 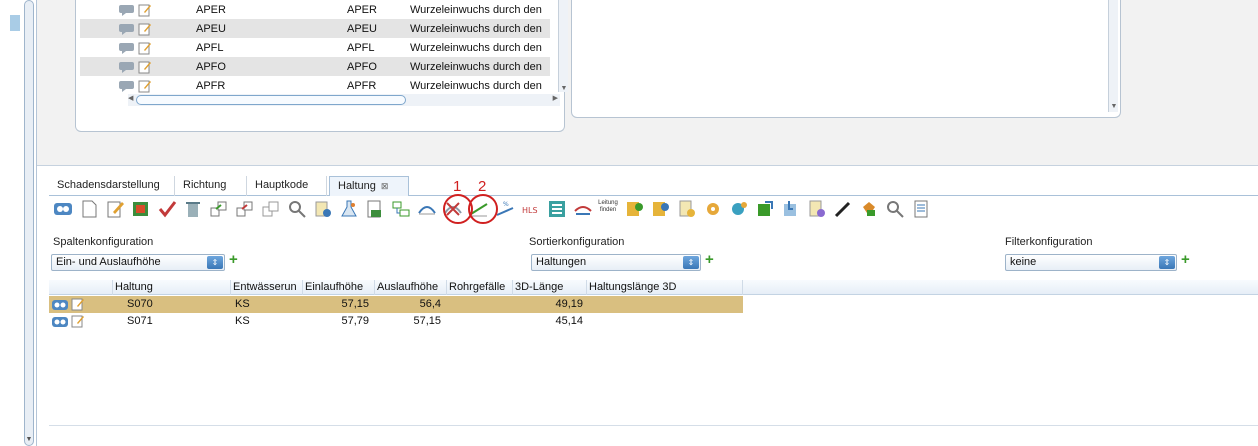 What do you see at coordinates (1188, 259) in the screenshot?
I see `add-filter-icon: +` at bounding box center [1188, 259].